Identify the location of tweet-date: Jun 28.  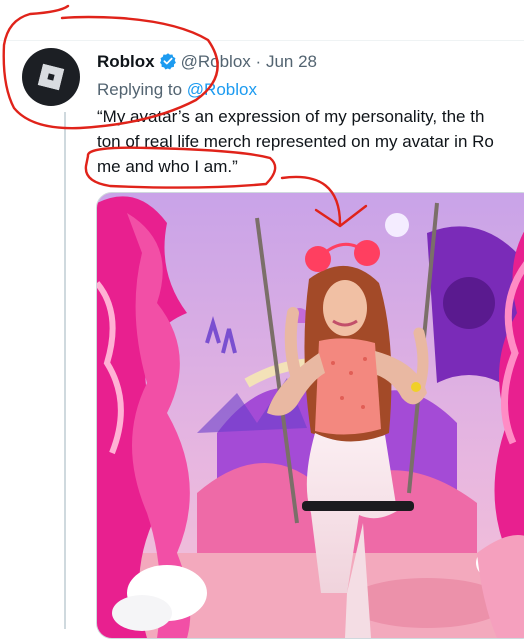
(291, 61).